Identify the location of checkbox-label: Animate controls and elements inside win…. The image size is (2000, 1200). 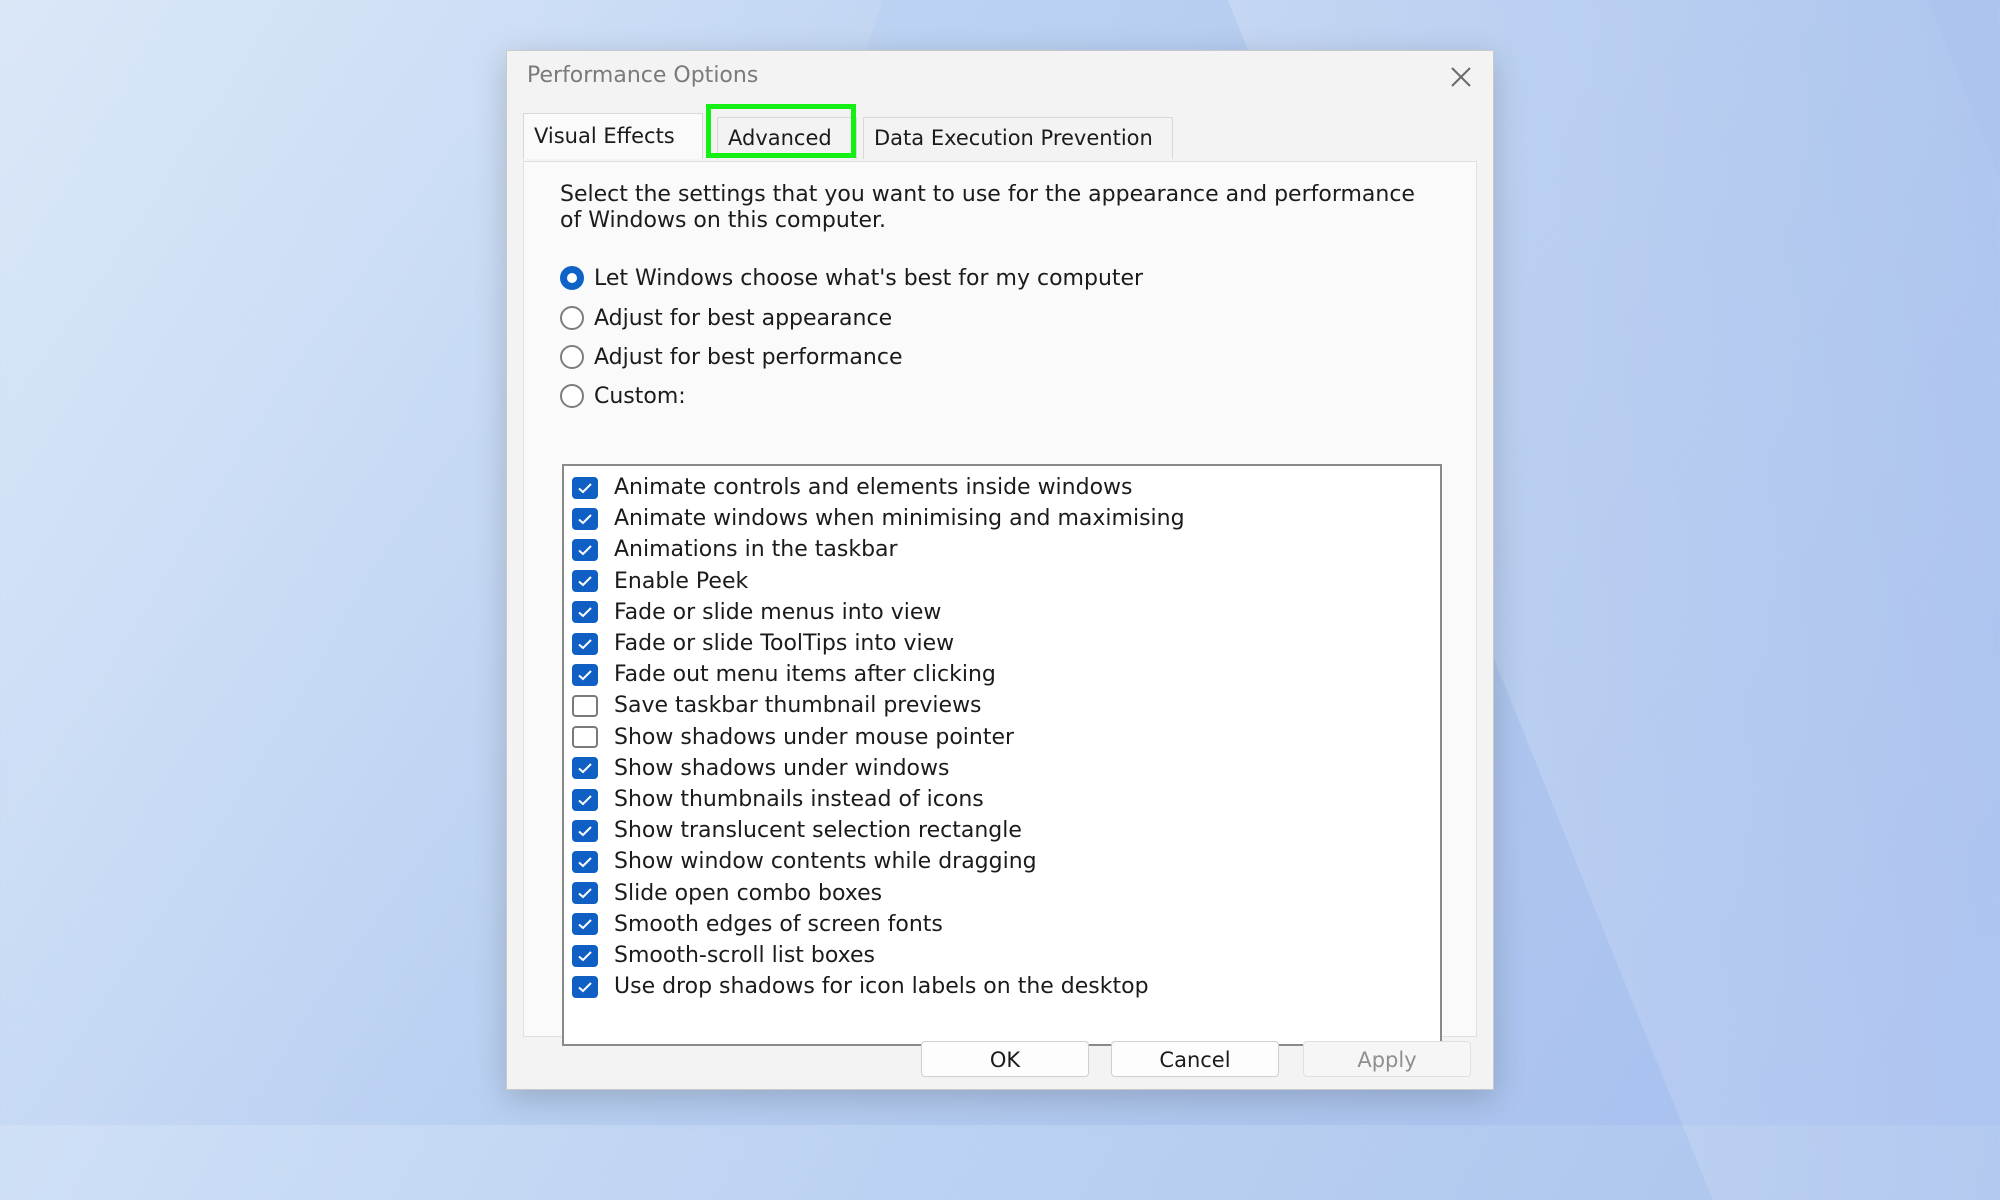
(873, 487).